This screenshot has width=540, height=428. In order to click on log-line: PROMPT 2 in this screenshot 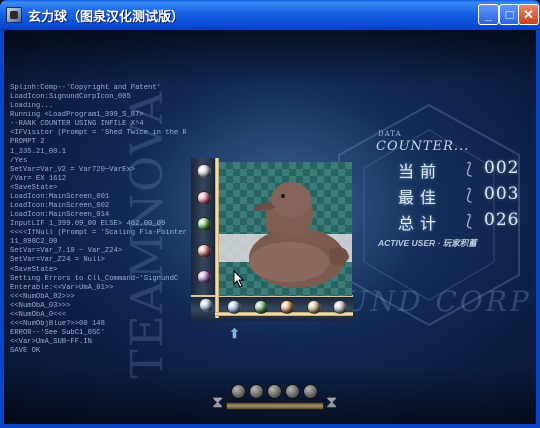, I will do `click(27, 142)`.